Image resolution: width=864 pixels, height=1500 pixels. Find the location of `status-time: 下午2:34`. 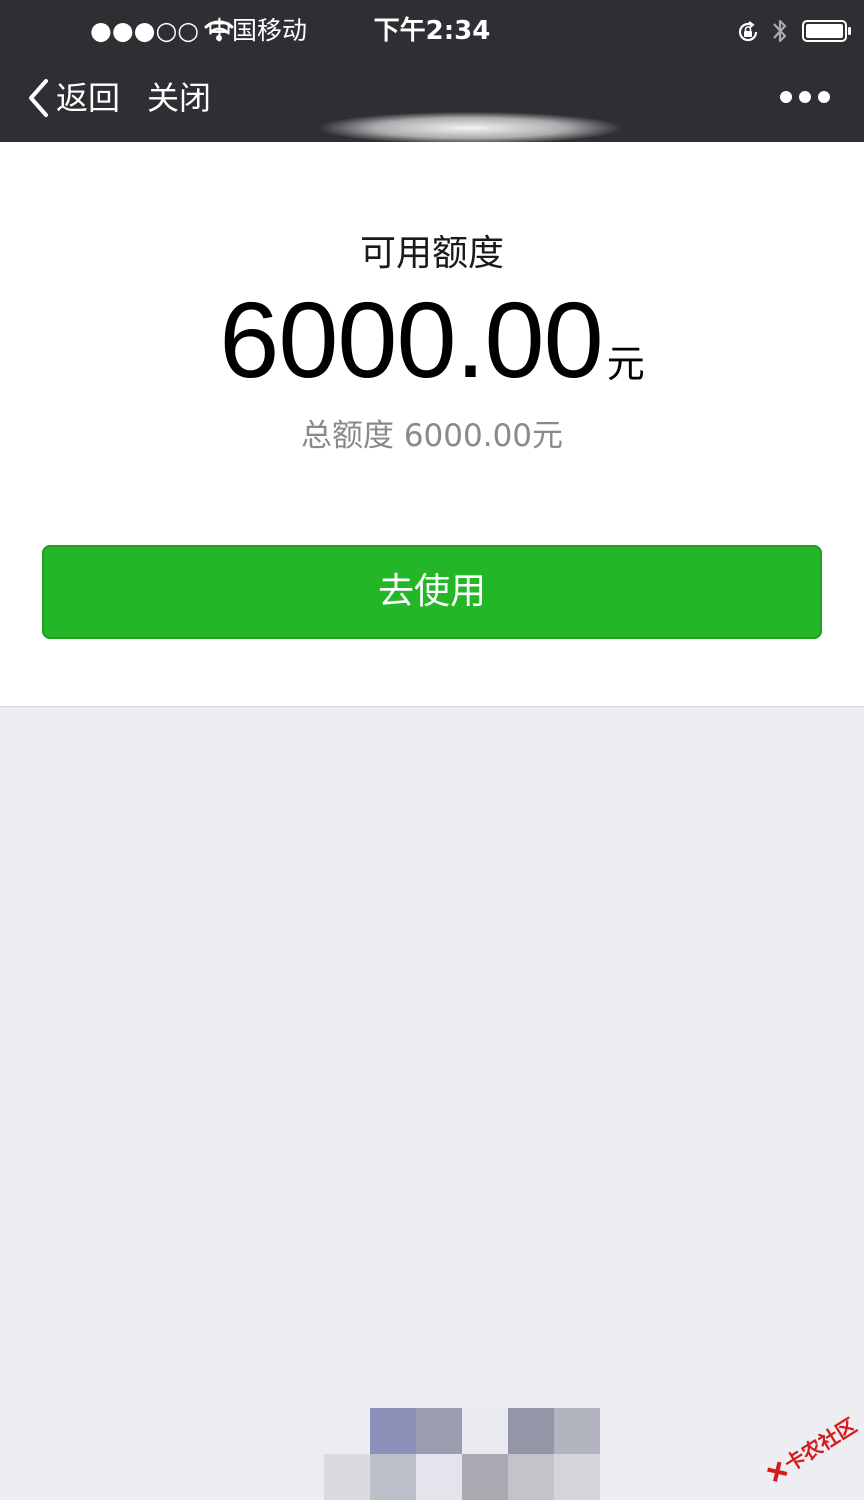

status-time: 下午2:34 is located at coordinates (432, 31).